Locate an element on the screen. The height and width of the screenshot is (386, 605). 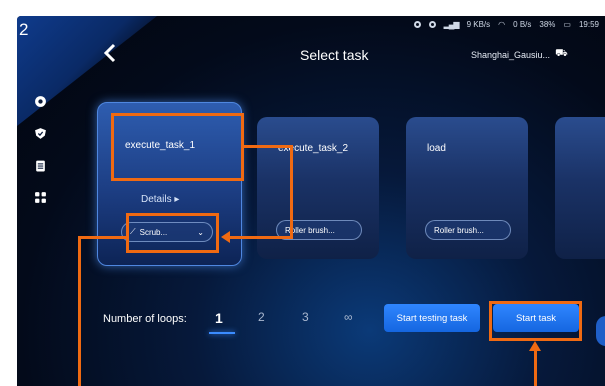
task-card-4-partial is located at coordinates (580, 188).